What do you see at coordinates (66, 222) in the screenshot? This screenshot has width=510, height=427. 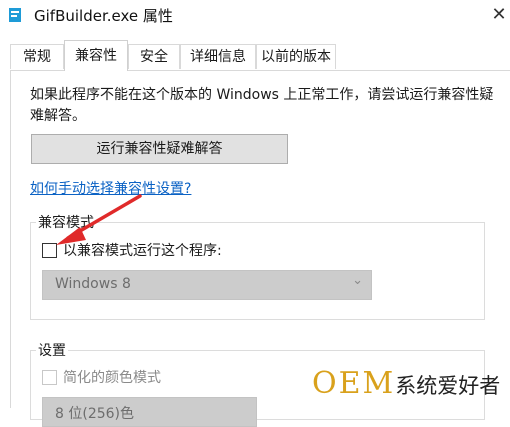 I see `compat-mode-group-label: 兼容模式` at bounding box center [66, 222].